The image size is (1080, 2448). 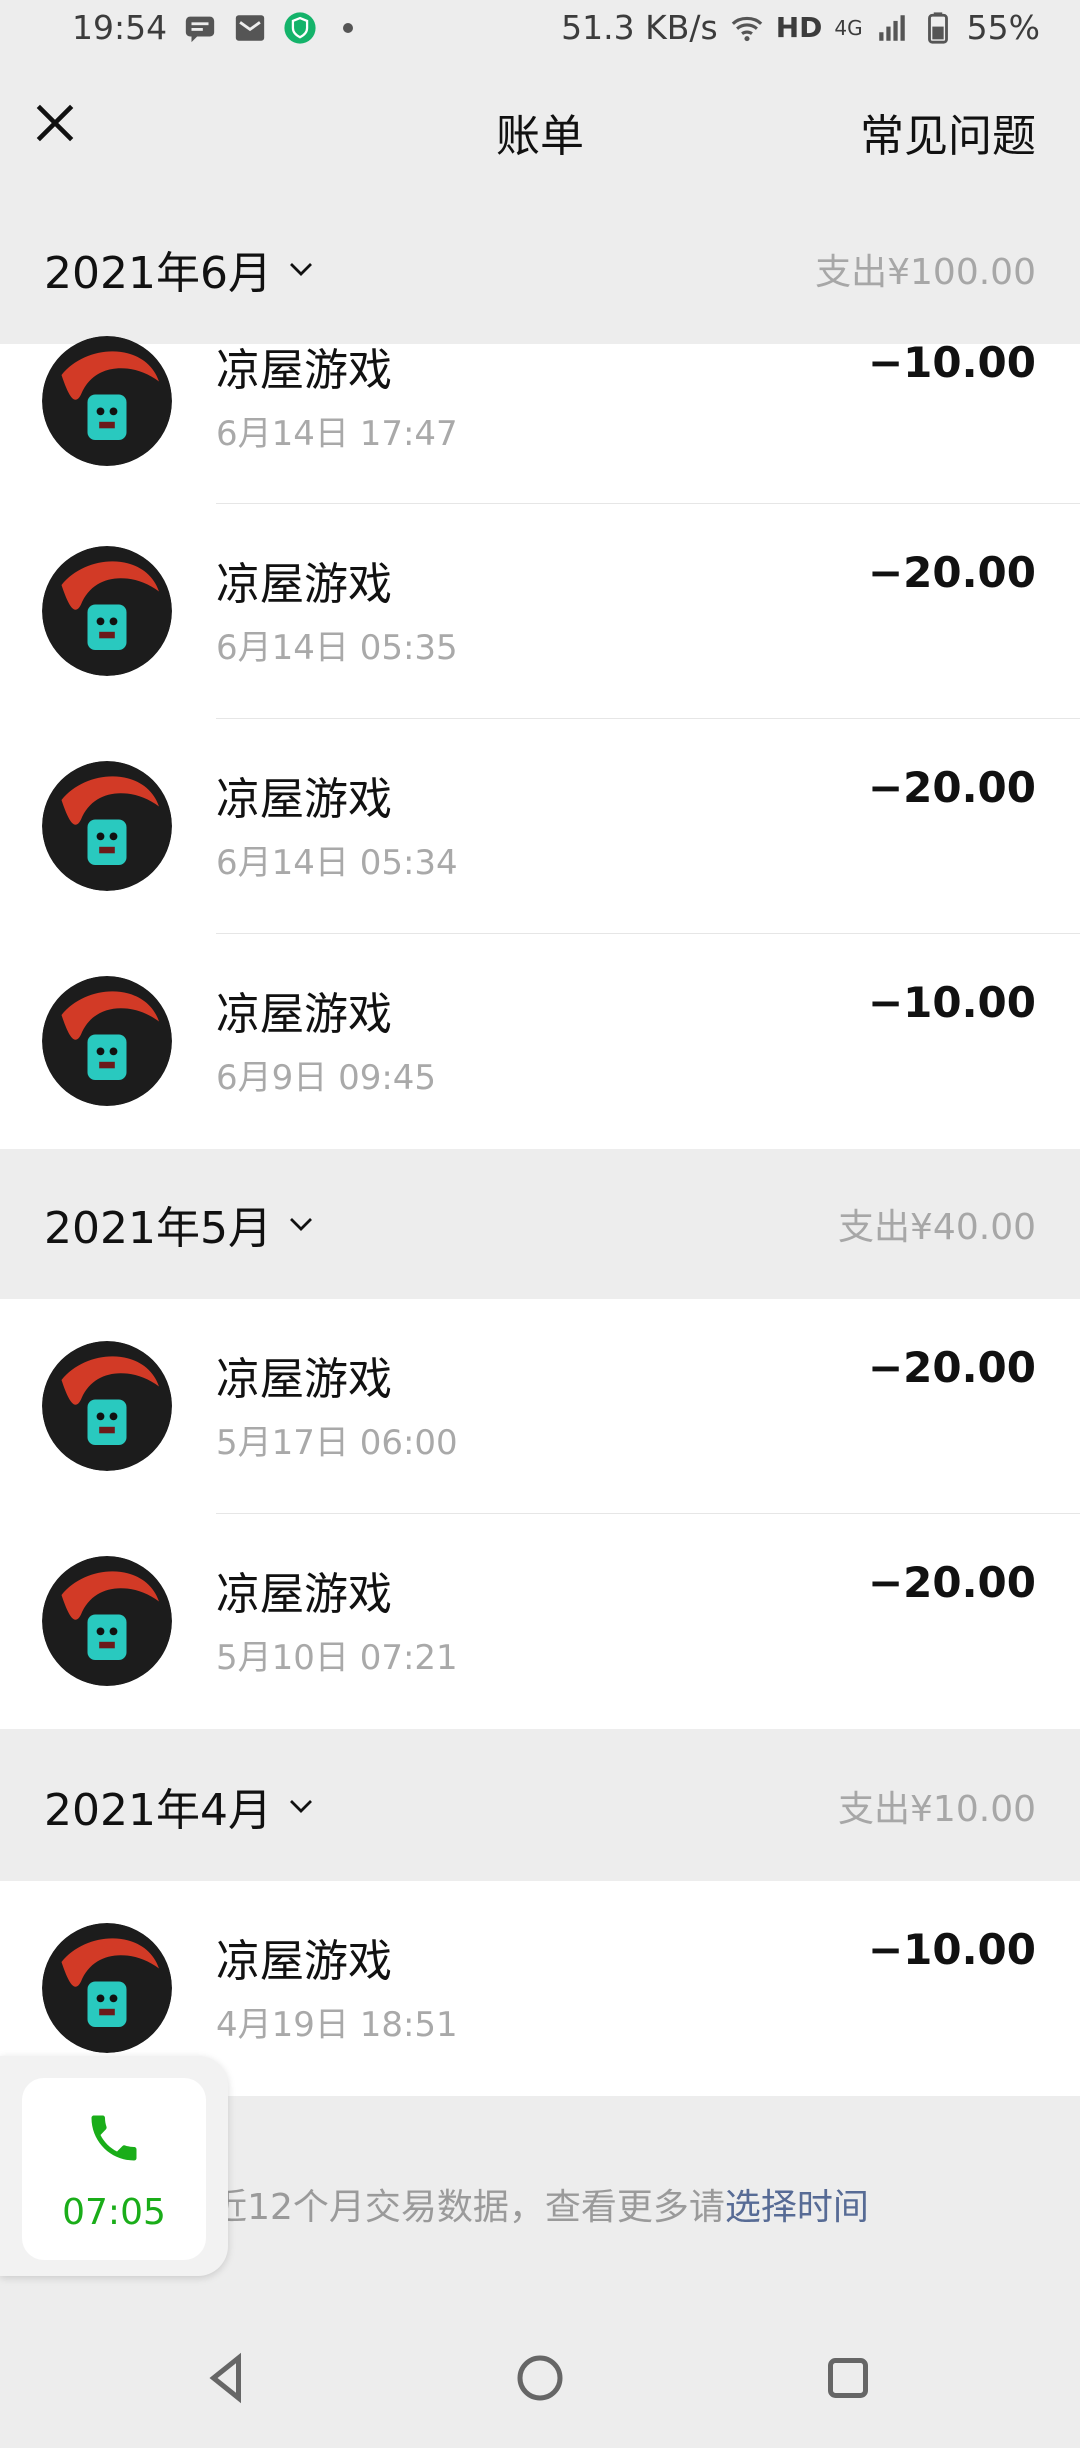 I want to click on hd-label: HD, so click(x=799, y=27).